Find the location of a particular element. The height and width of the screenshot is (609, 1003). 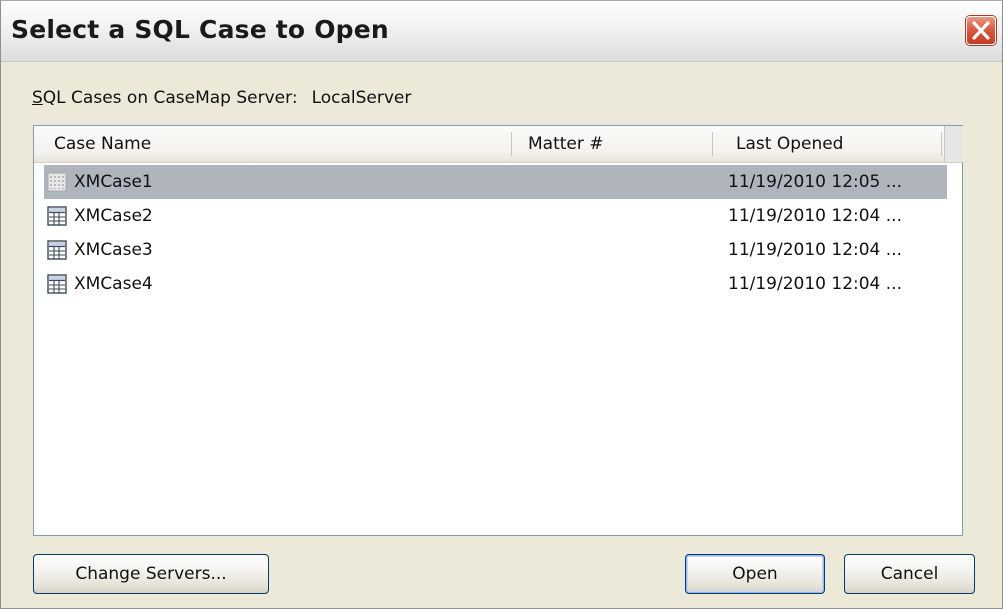

server-label: SQL Cases on CaseMap Server: is located at coordinates (165, 98).